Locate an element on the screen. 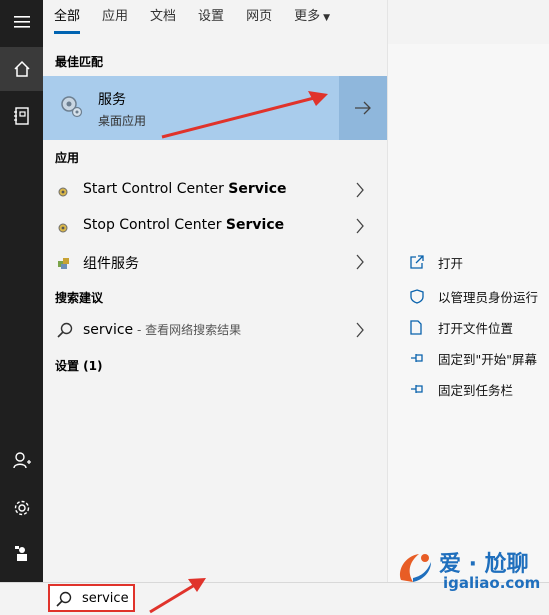 Image resolution: width=549 pixels, height=615 pixels. best-match-title: 服务 is located at coordinates (112, 100).